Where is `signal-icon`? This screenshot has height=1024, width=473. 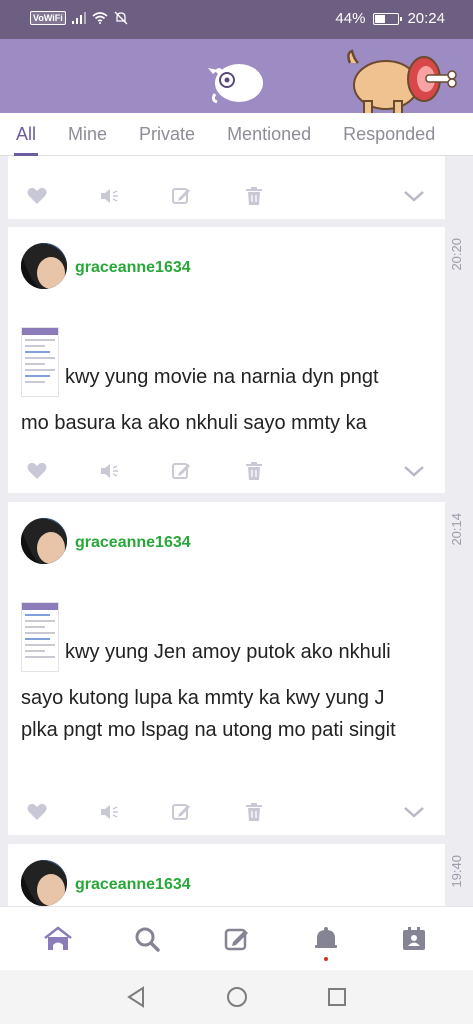 signal-icon is located at coordinates (78, 18).